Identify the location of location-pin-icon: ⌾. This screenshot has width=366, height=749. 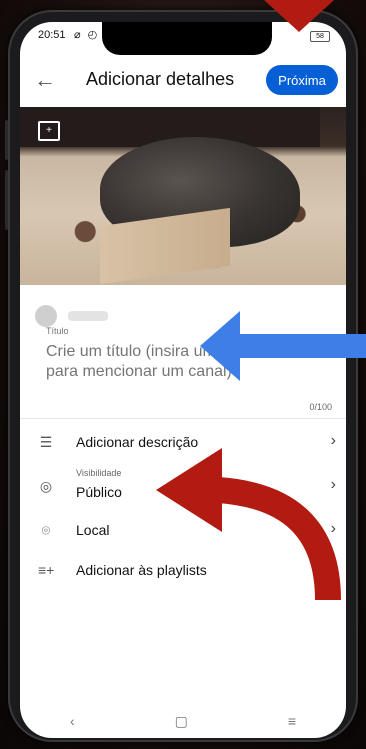
(46, 530).